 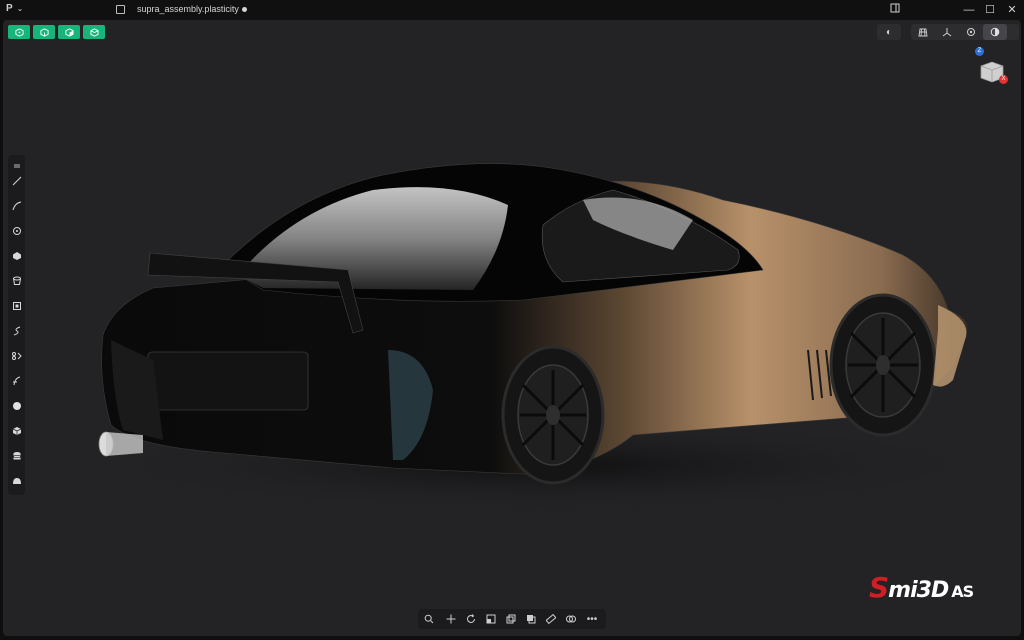 What do you see at coordinates (451, 619) in the screenshot?
I see `move-icon` at bounding box center [451, 619].